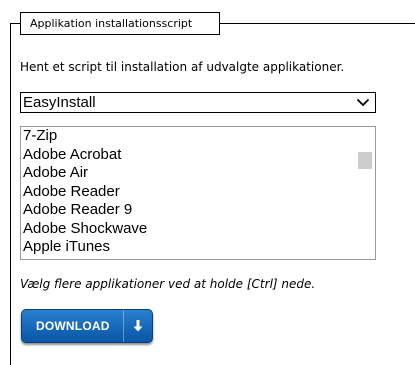 The height and width of the screenshot is (365, 415). Describe the element at coordinates (188, 247) in the screenshot. I see `list-item: Apple iTunes` at that location.